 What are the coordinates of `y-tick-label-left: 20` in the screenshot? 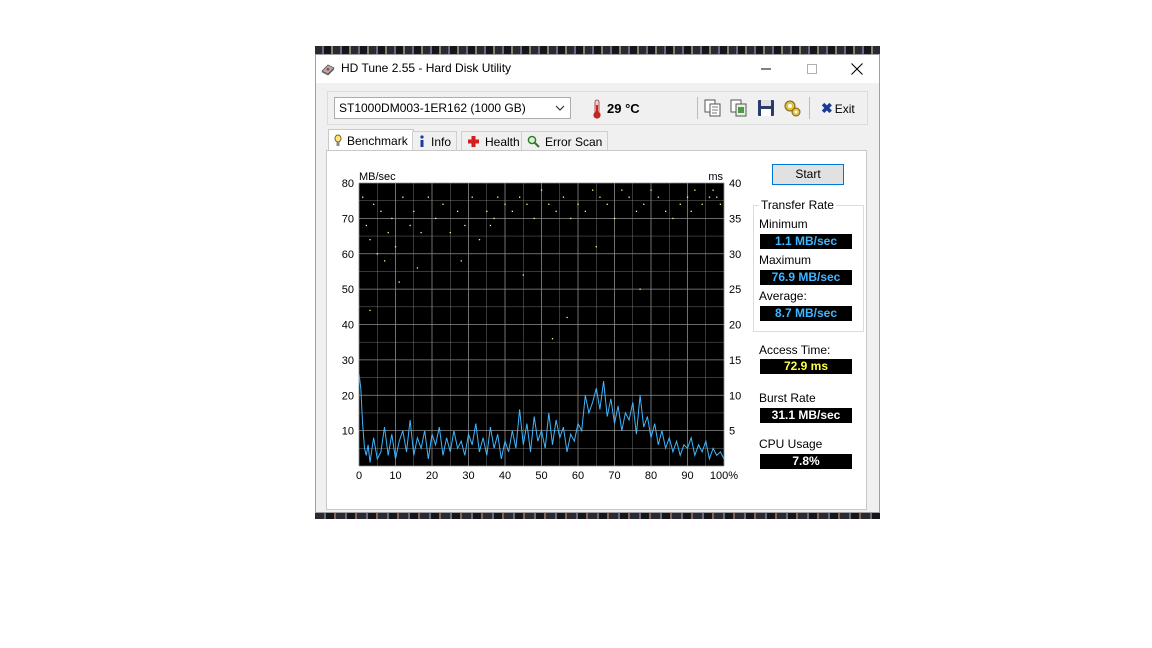 It's located at (348, 396).